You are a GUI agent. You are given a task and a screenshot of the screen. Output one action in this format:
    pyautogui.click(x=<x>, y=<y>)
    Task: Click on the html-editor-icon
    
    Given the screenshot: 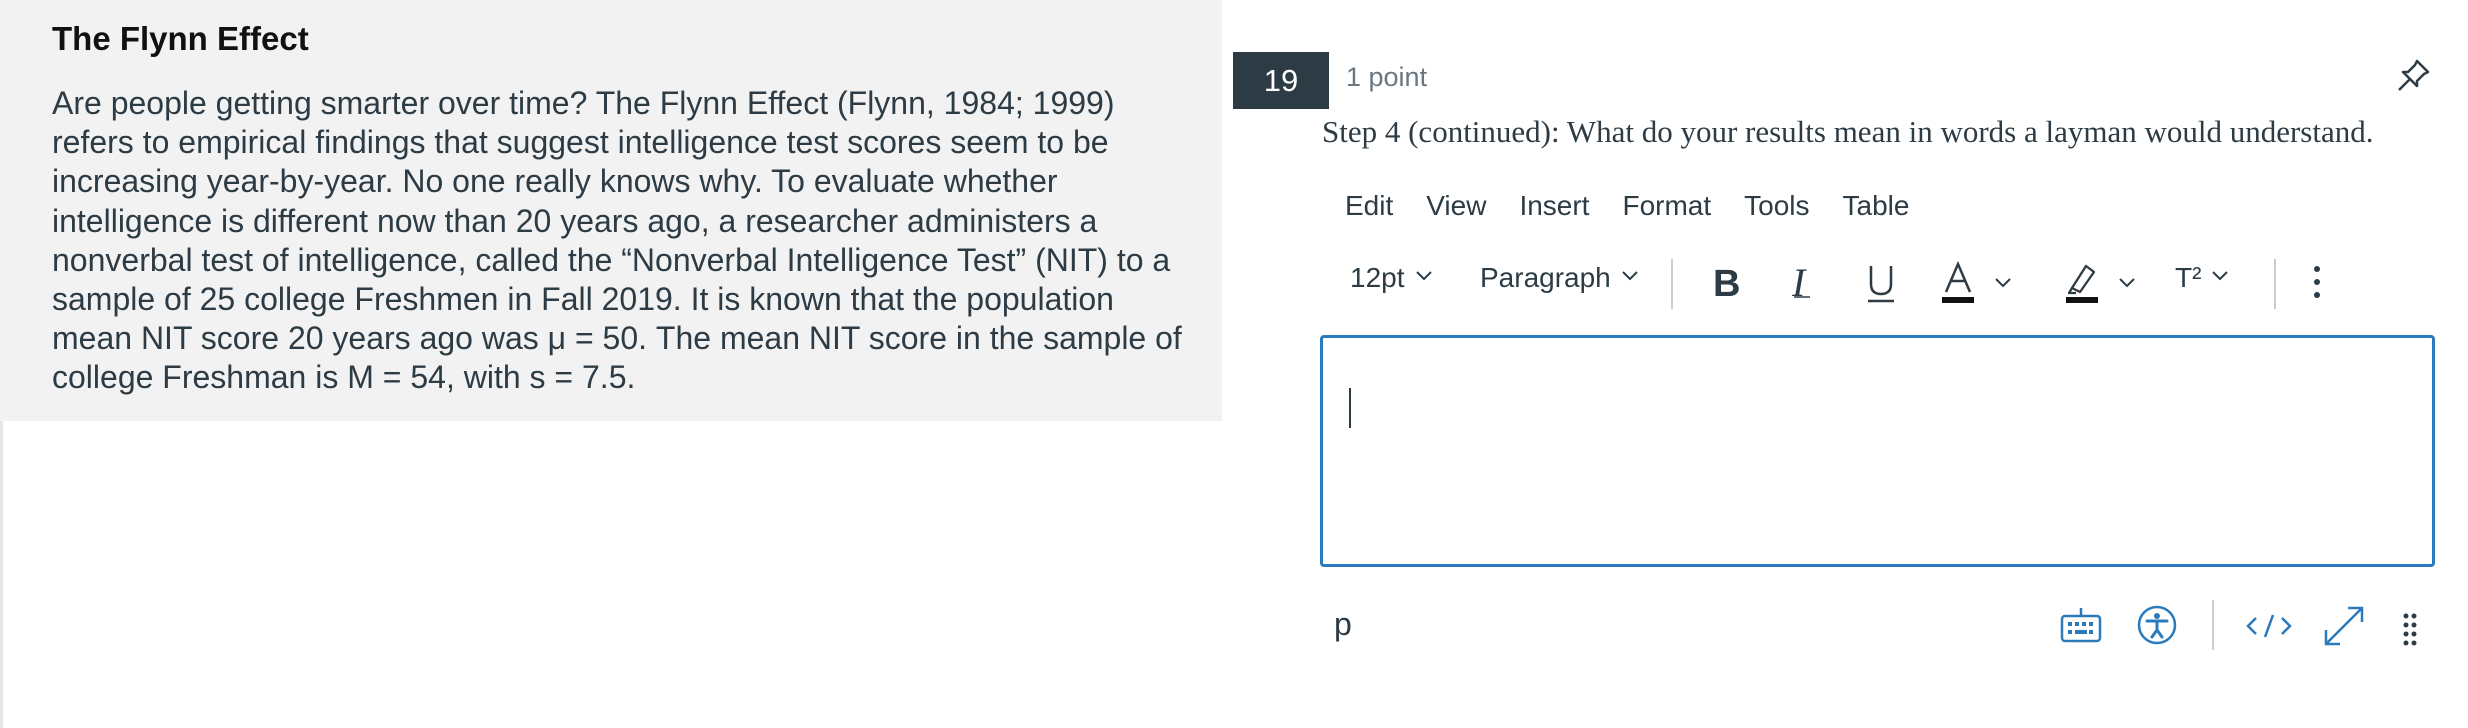 What is the action you would take?
    pyautogui.click(x=2269, y=629)
    